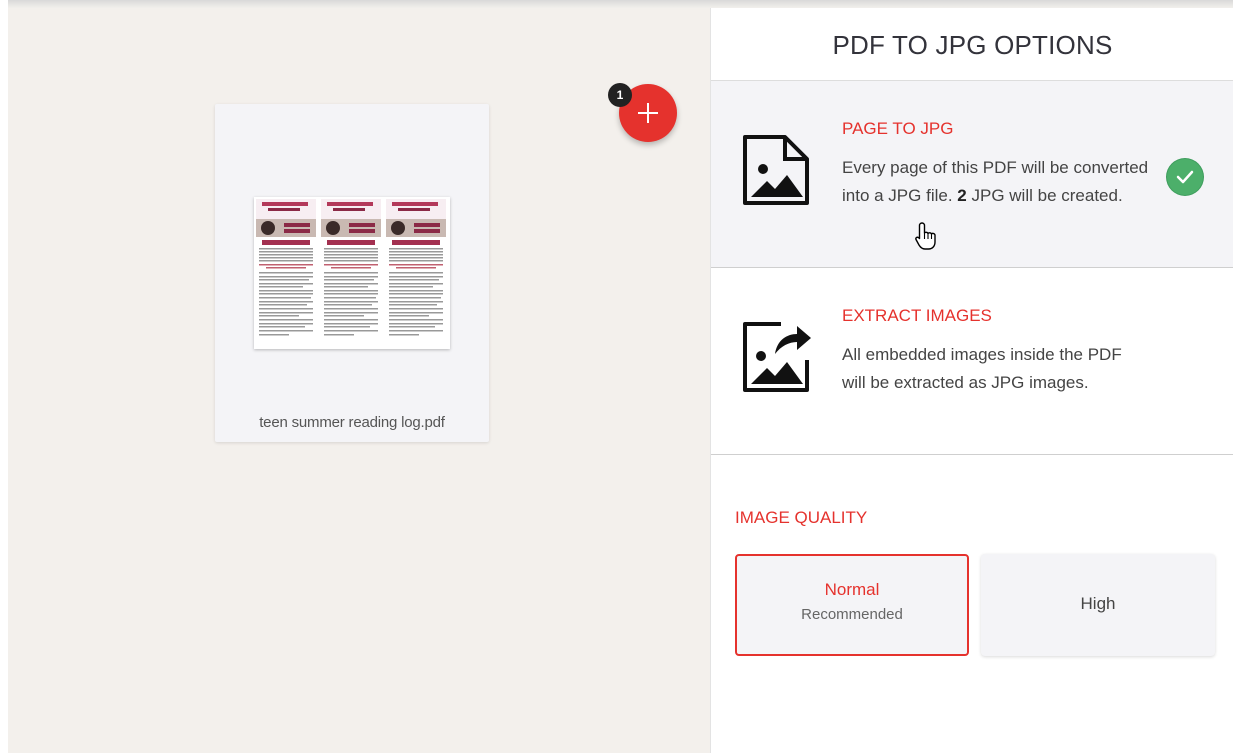  What do you see at coordinates (352, 422) in the screenshot?
I see `file-name: teen summer reading log.pdf` at bounding box center [352, 422].